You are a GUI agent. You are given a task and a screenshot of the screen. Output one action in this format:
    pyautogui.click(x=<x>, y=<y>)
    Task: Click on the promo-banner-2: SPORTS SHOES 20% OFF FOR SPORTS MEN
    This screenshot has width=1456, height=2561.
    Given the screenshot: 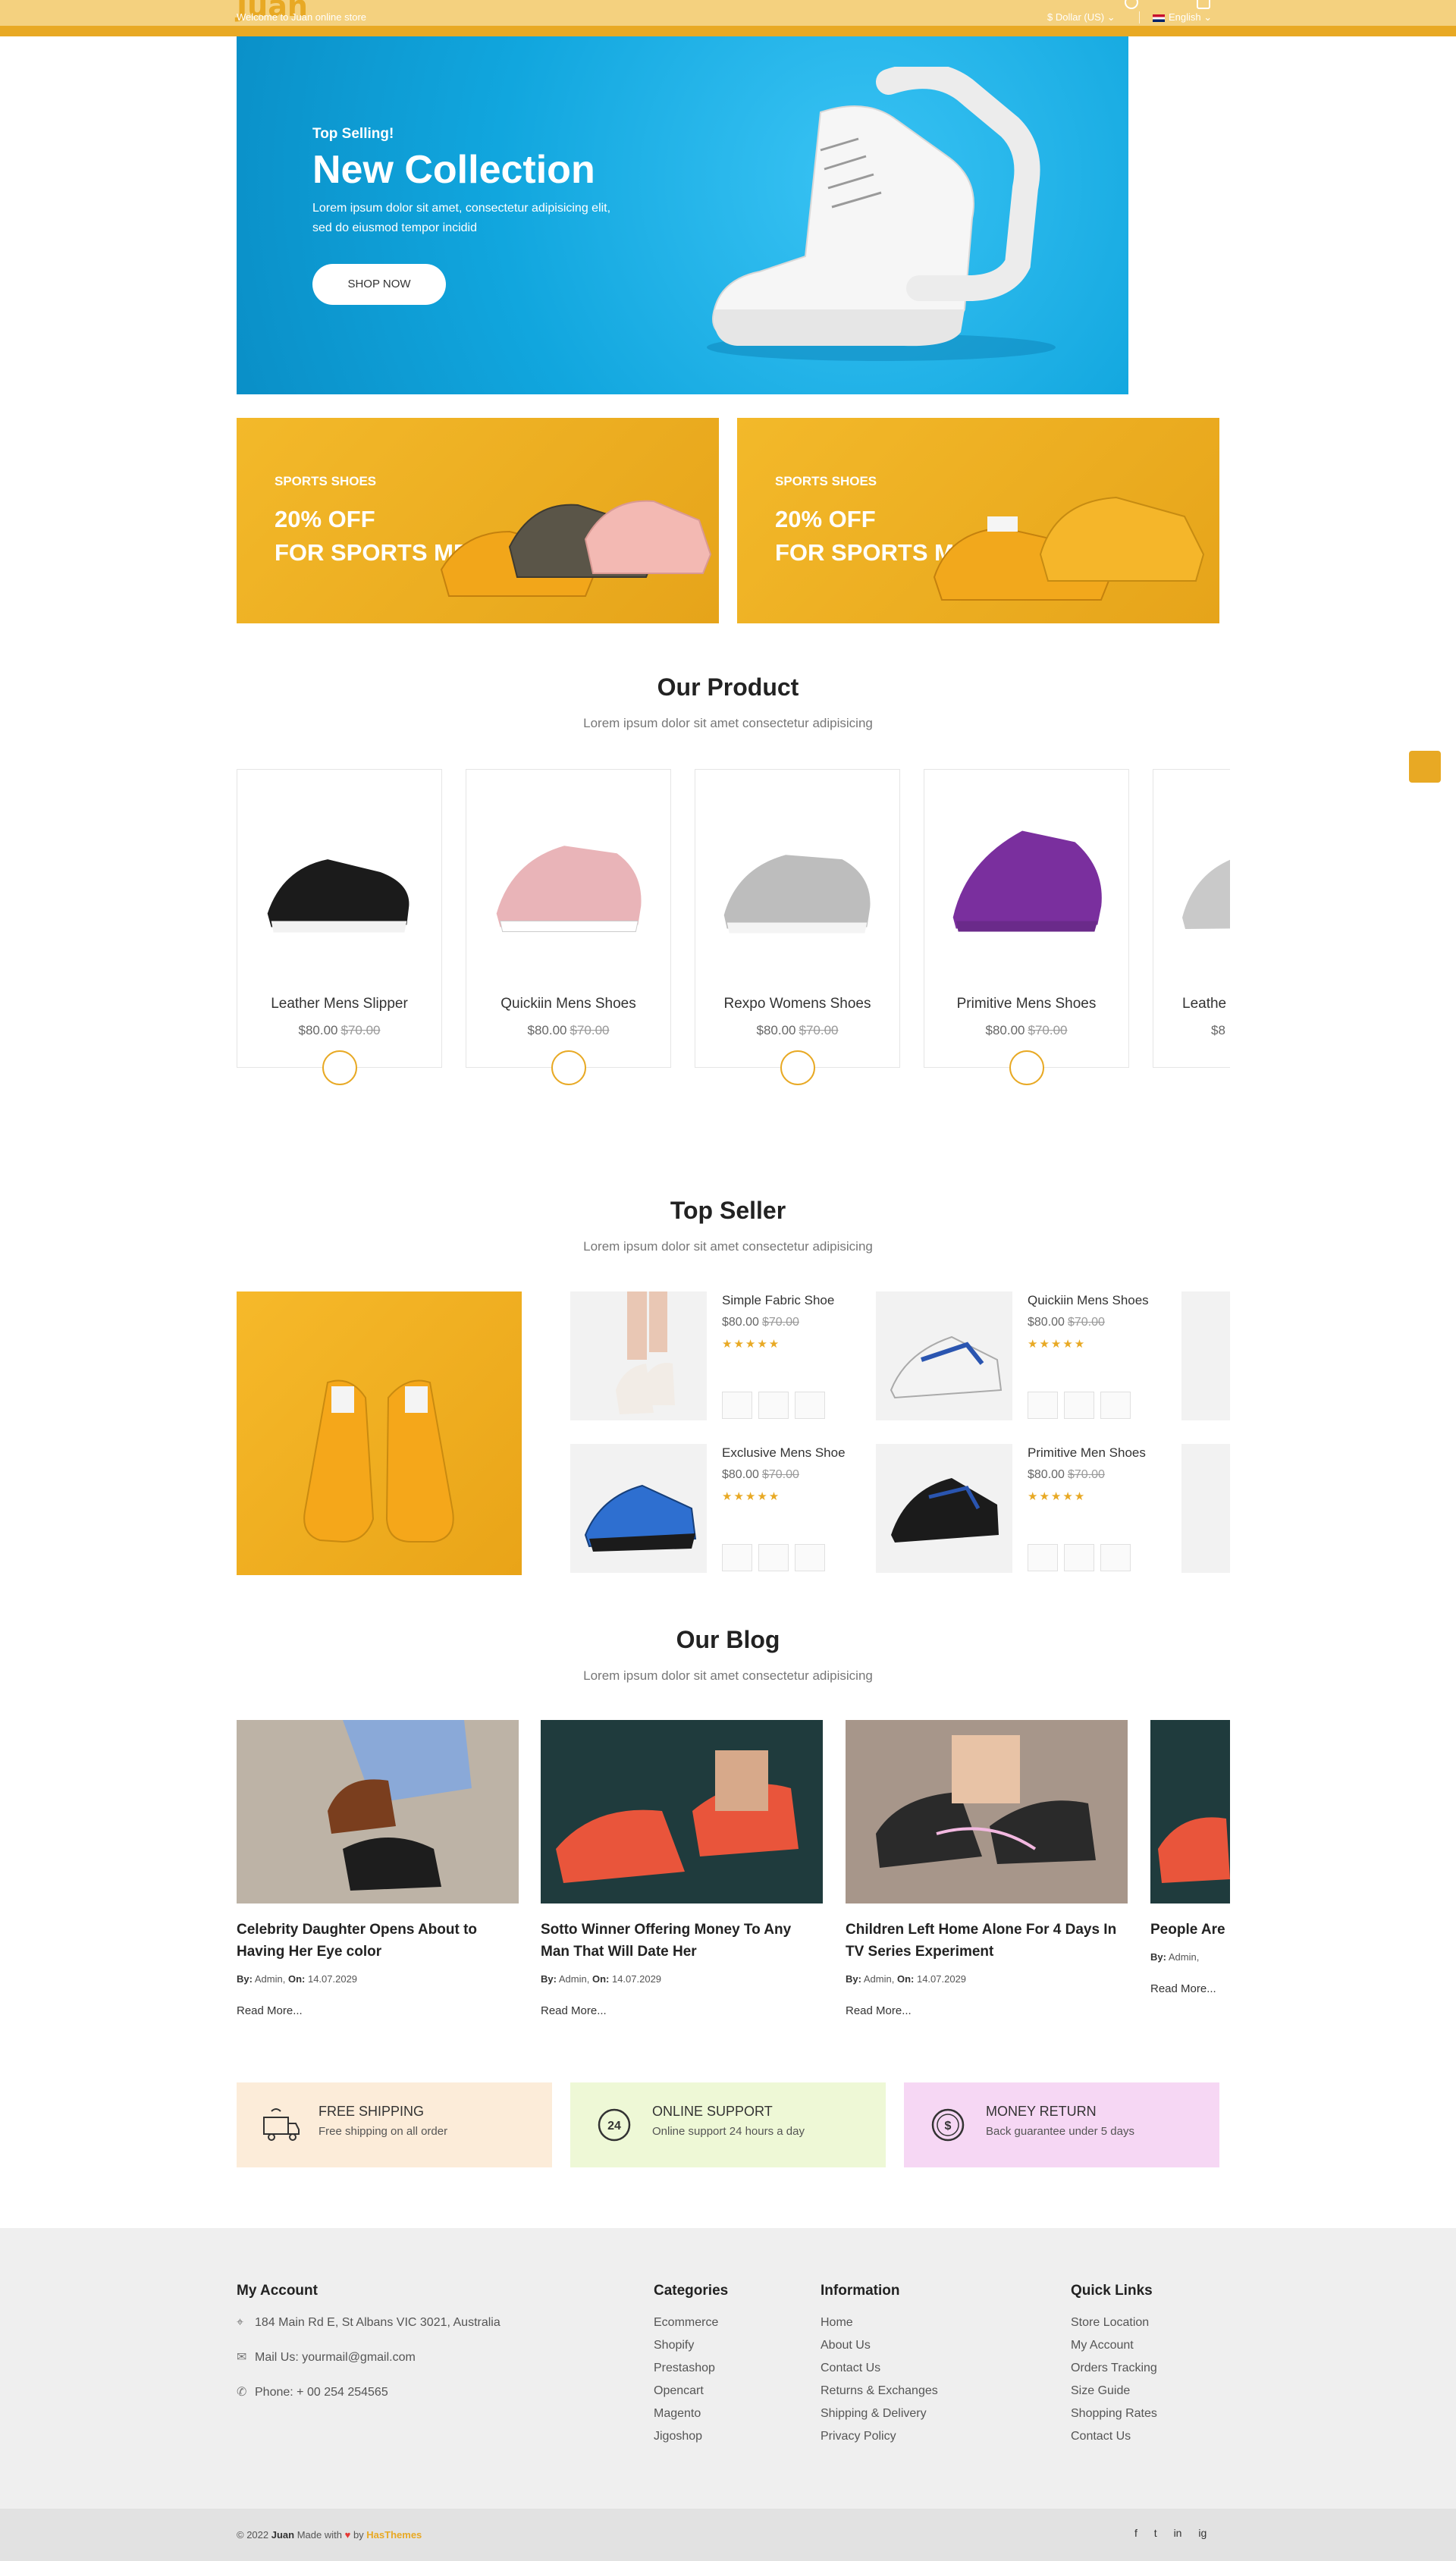 What is the action you would take?
    pyautogui.click(x=978, y=520)
    